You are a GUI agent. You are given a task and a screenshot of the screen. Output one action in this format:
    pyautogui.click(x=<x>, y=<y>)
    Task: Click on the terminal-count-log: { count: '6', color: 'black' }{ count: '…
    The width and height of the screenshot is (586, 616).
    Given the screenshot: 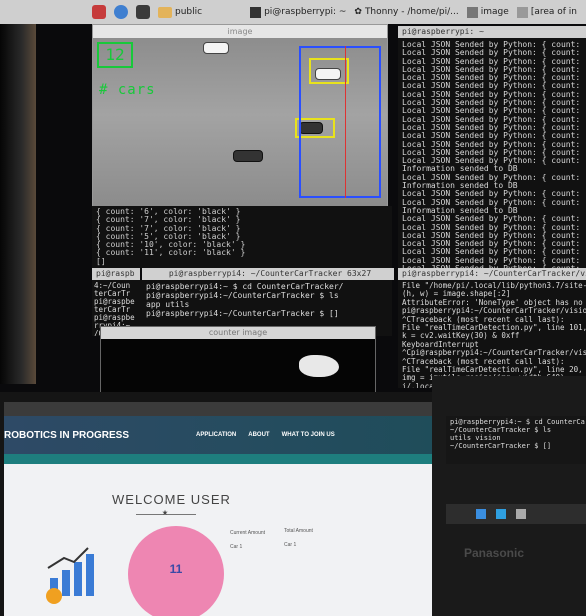 What is the action you would take?
    pyautogui.click(x=242, y=238)
    